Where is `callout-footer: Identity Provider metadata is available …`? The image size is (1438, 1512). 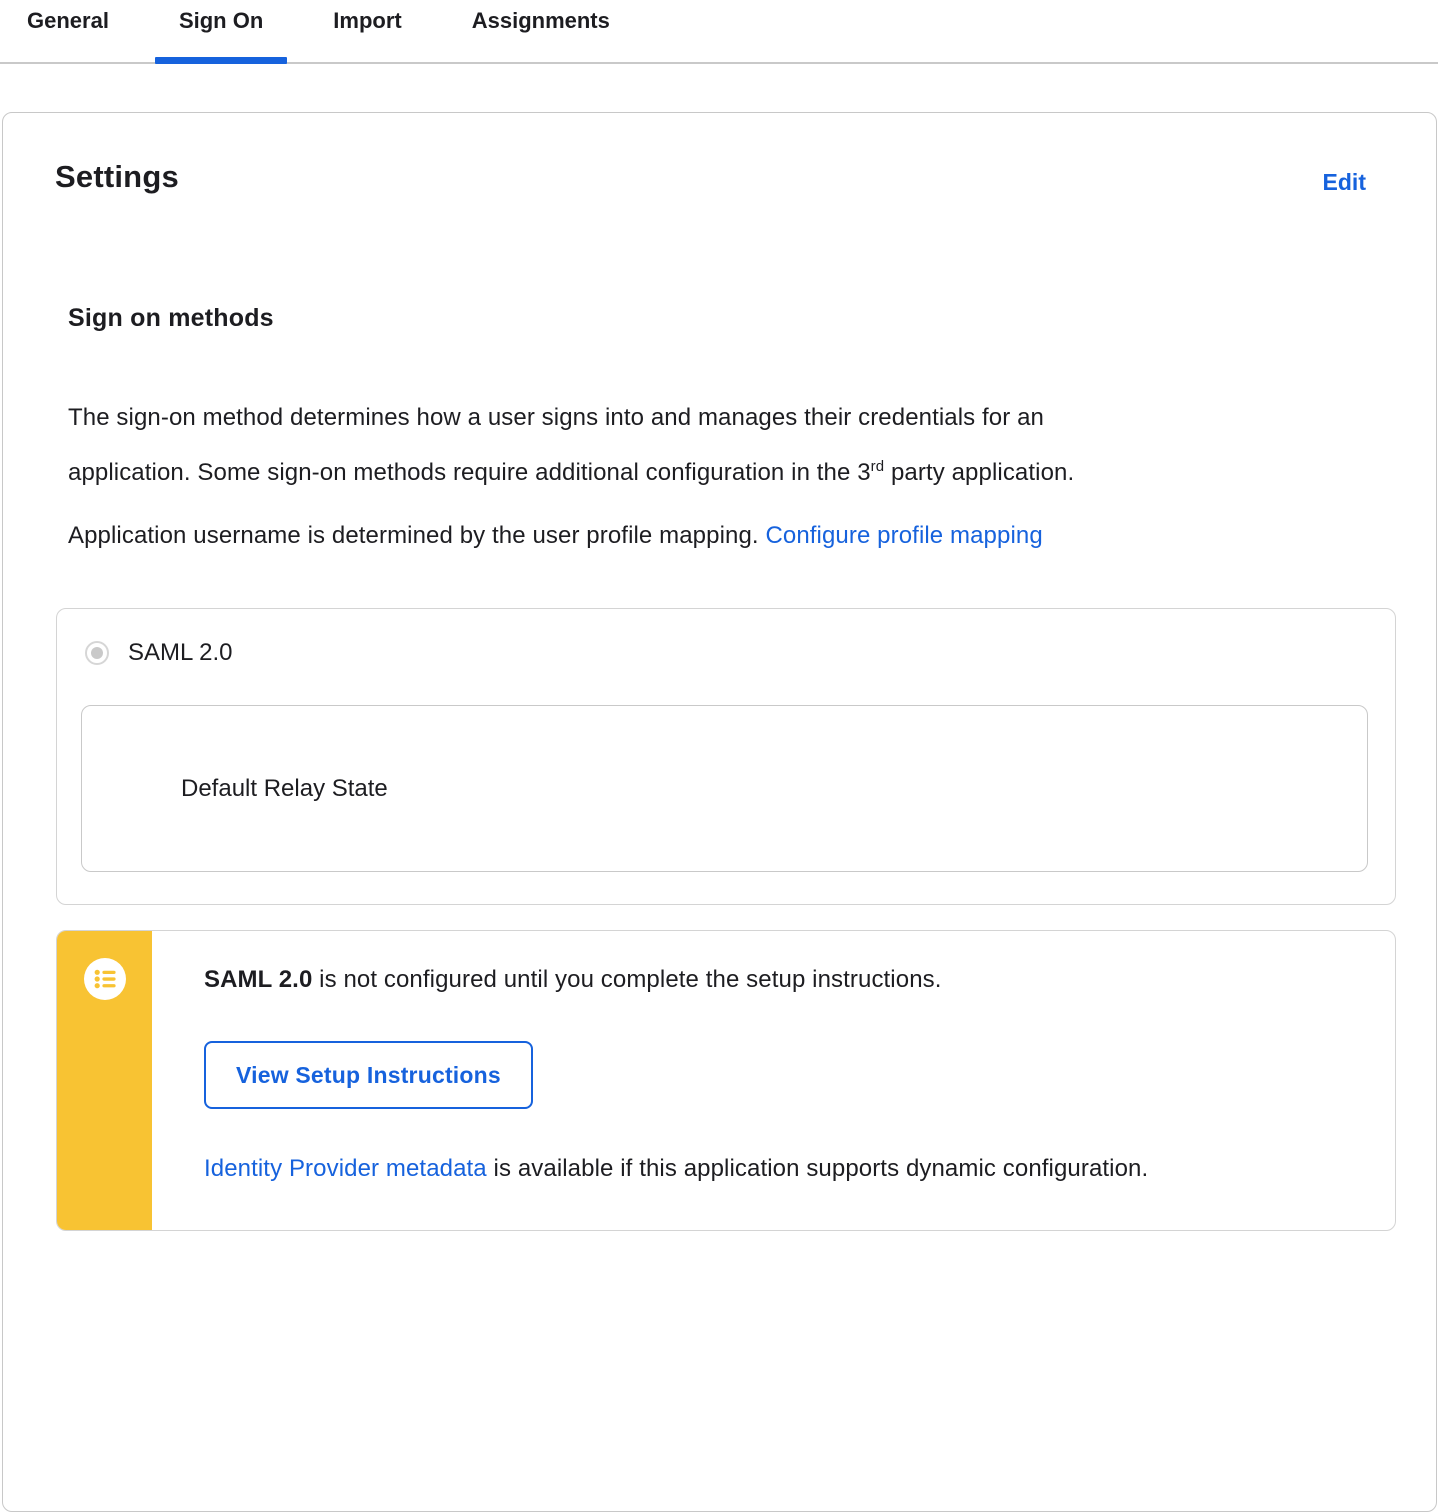 callout-footer: Identity Provider metadata is available … is located at coordinates (779, 1169).